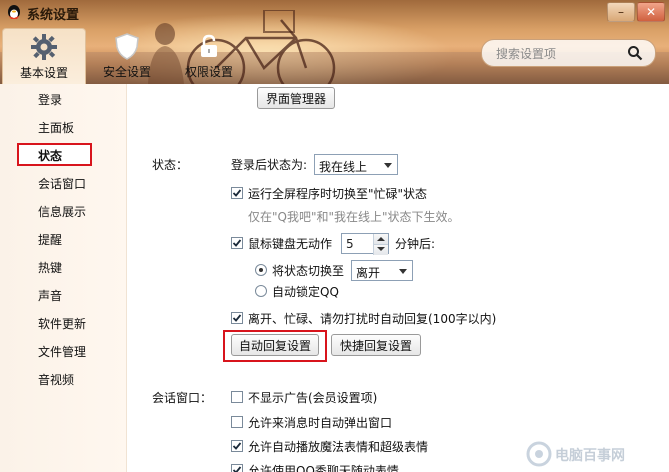 The height and width of the screenshot is (472, 669). I want to click on auto-lock-radio, so click(261, 291).